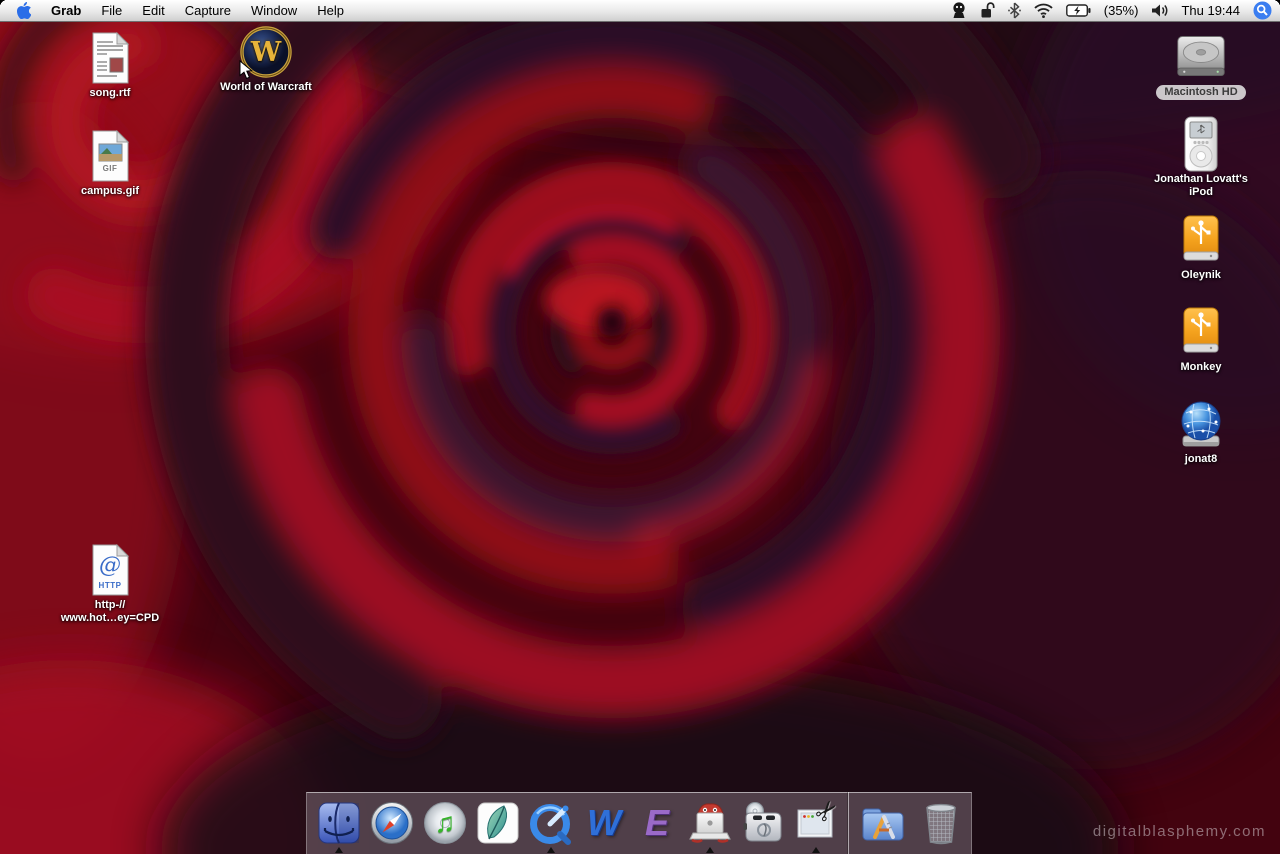 Image resolution: width=1280 pixels, height=854 pixels. I want to click on spotlight-icon, so click(1262, 10).